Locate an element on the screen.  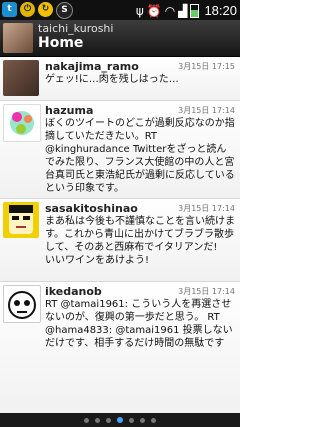
battery-icon is located at coordinates (195, 10).